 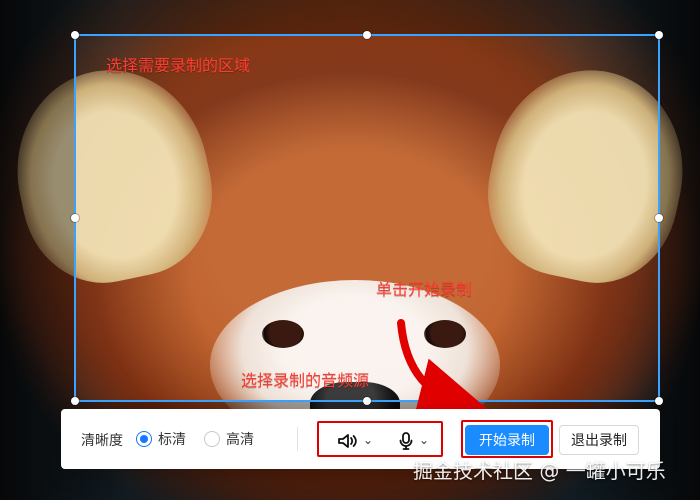 What do you see at coordinates (102, 441) in the screenshot?
I see `clarity-label: 清晰度` at bounding box center [102, 441].